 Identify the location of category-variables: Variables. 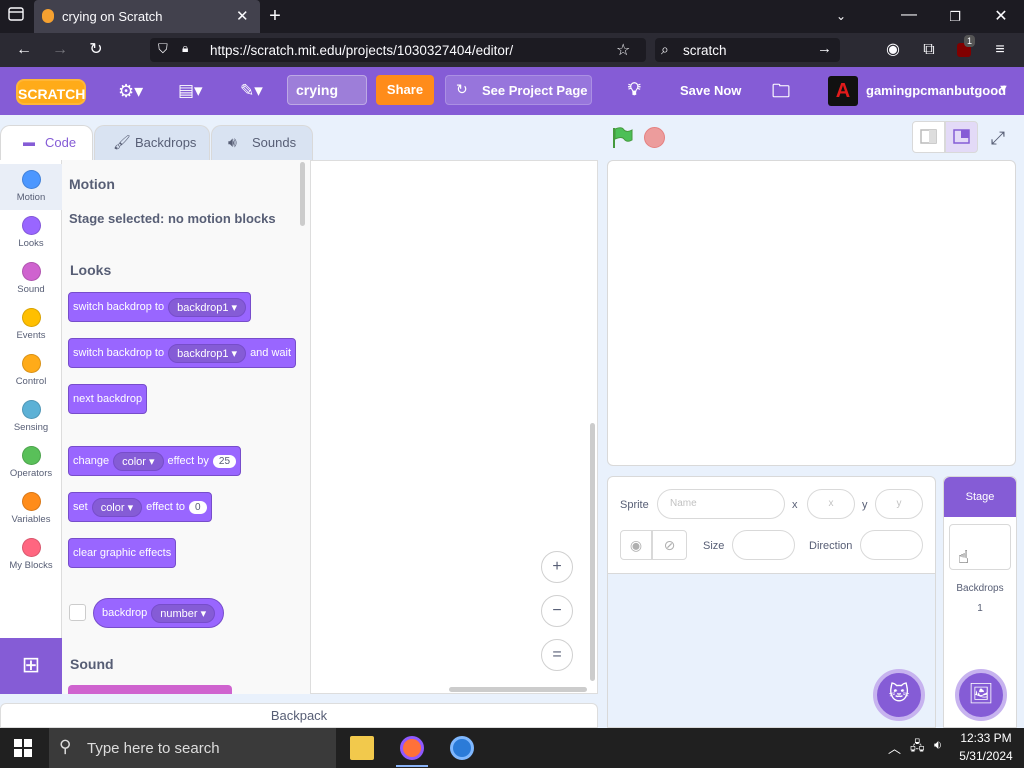
(31, 509).